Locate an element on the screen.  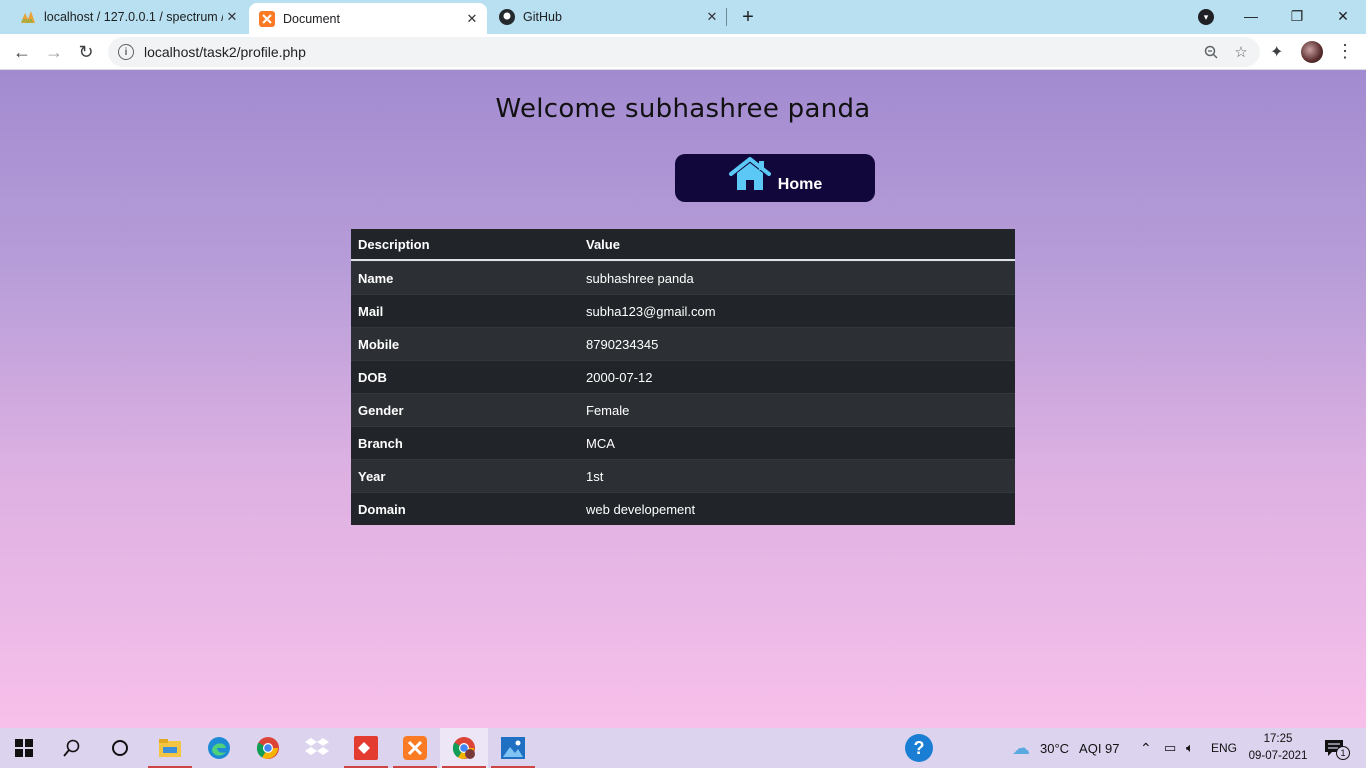
table-row: Gender Female is located at coordinates (683, 409).